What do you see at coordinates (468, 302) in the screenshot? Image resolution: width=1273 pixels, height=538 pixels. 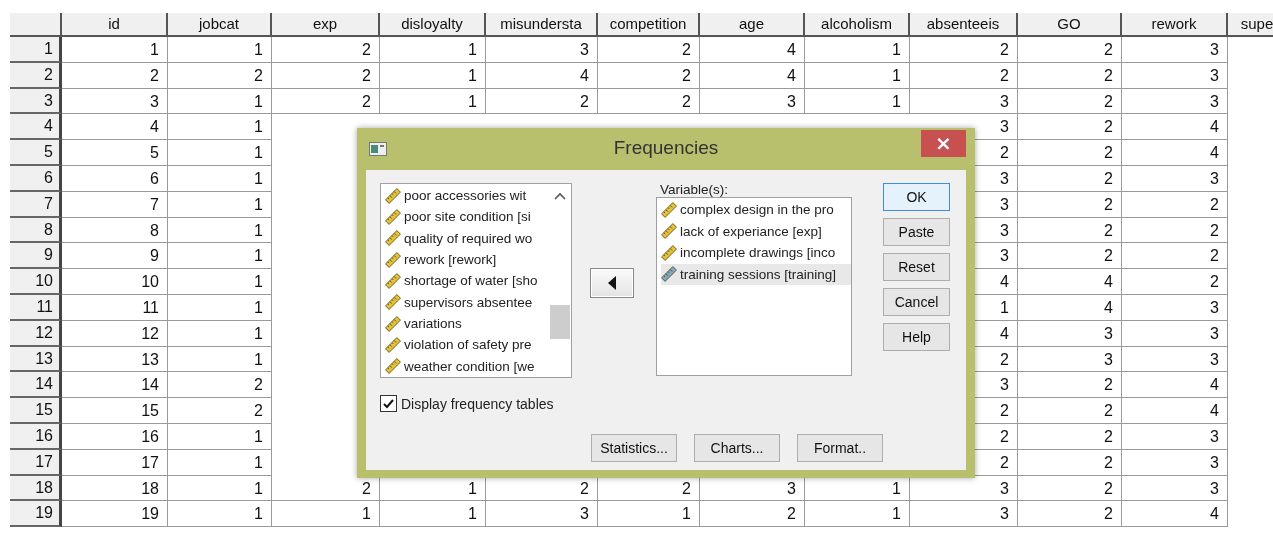 I see `variable-name: supervisors absentee` at bounding box center [468, 302].